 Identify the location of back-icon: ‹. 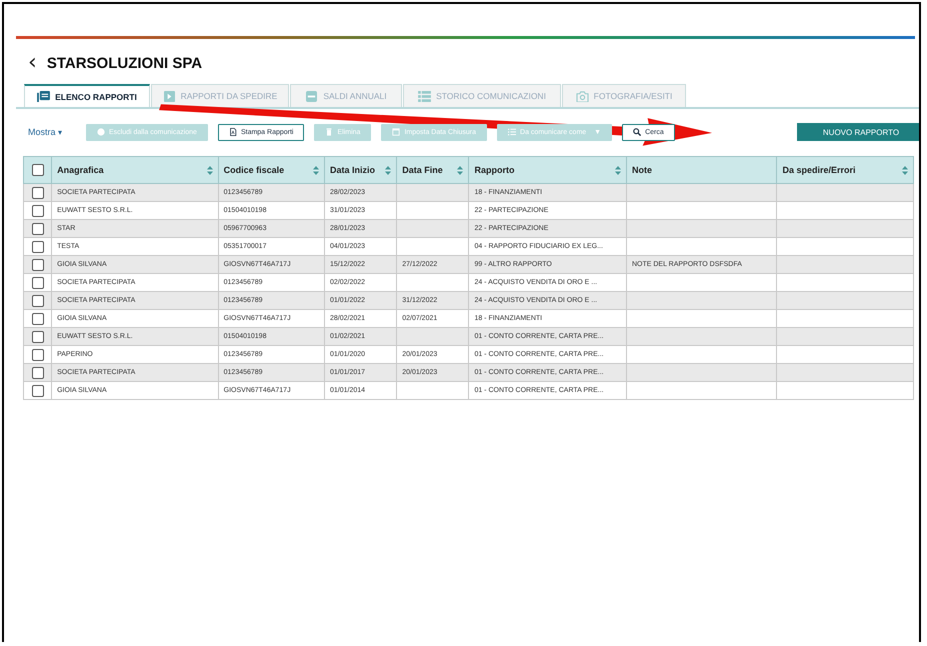
(32, 63).